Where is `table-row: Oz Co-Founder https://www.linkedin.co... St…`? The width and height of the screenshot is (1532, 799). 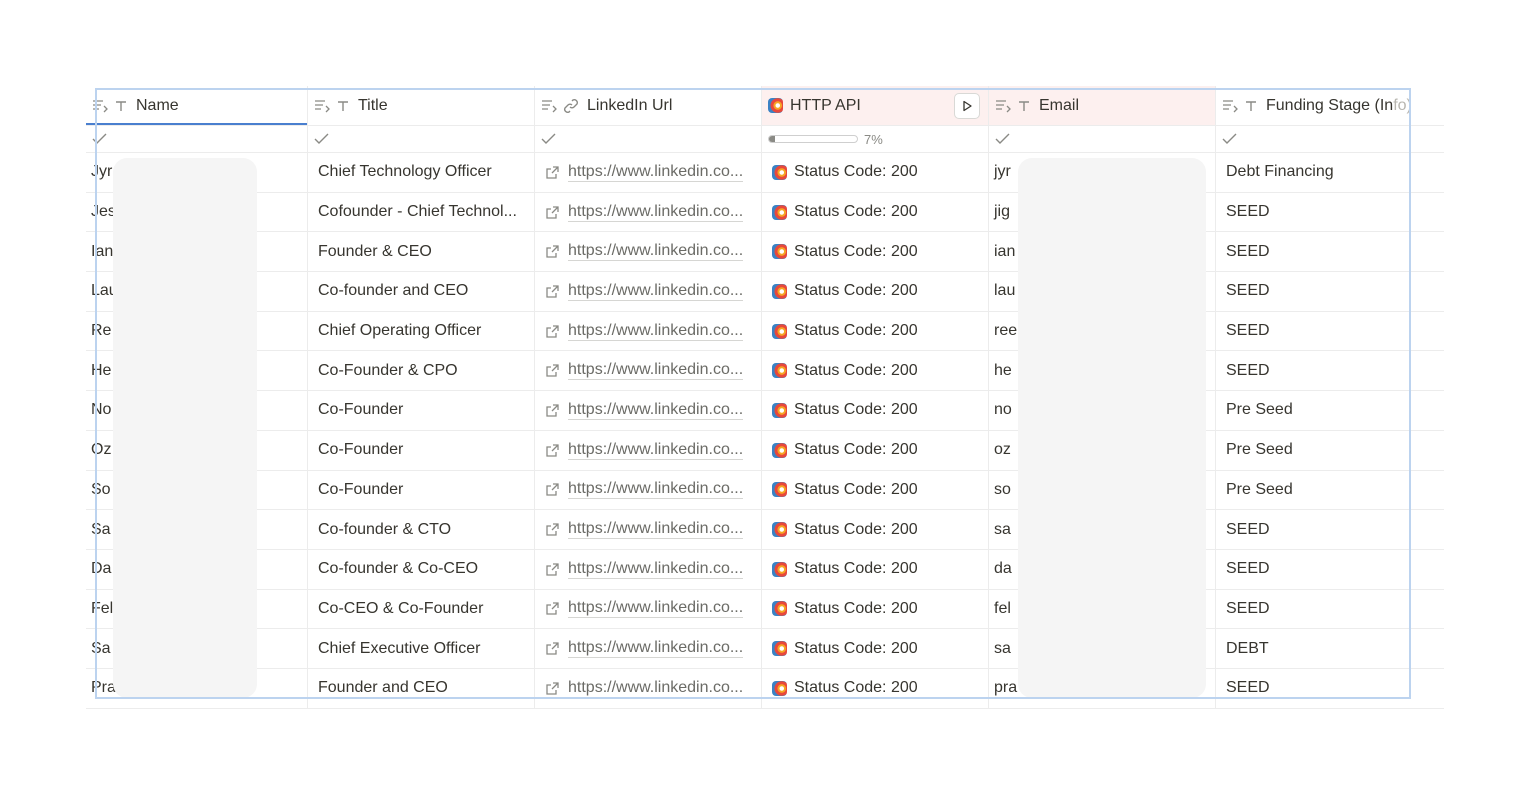 table-row: Oz Co-Founder https://www.linkedin.co... St… is located at coordinates (765, 450).